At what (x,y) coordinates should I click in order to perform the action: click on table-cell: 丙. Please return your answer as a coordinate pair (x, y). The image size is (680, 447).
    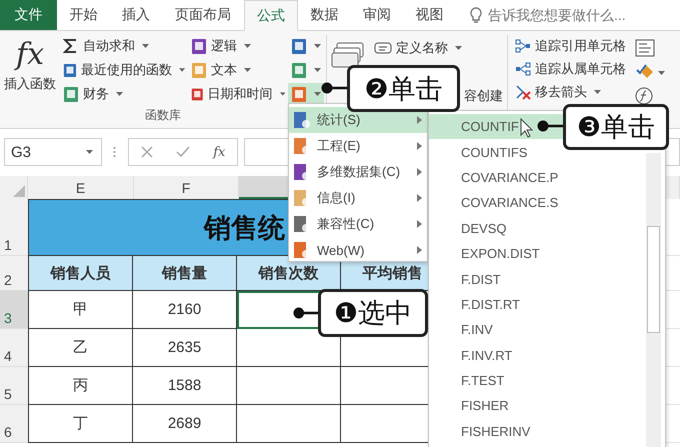
    Looking at the image, I should click on (80, 386).